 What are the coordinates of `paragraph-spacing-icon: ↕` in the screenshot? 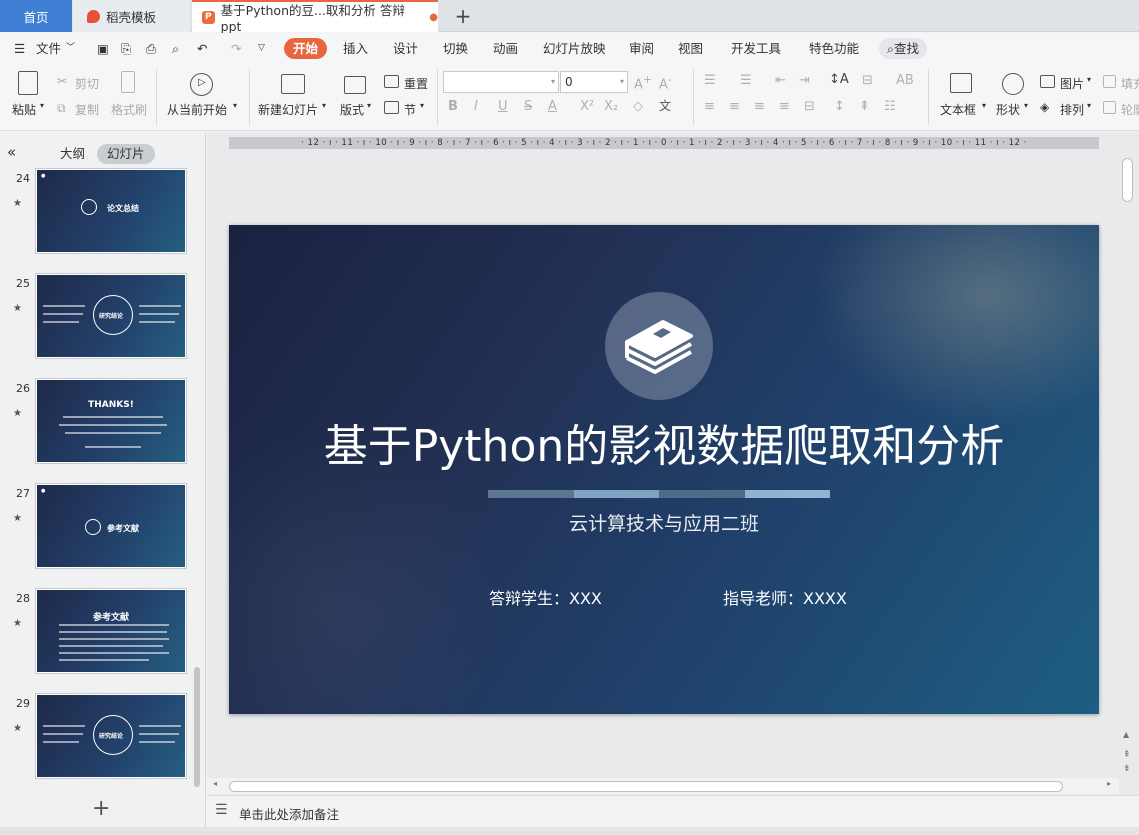 It's located at (839, 106).